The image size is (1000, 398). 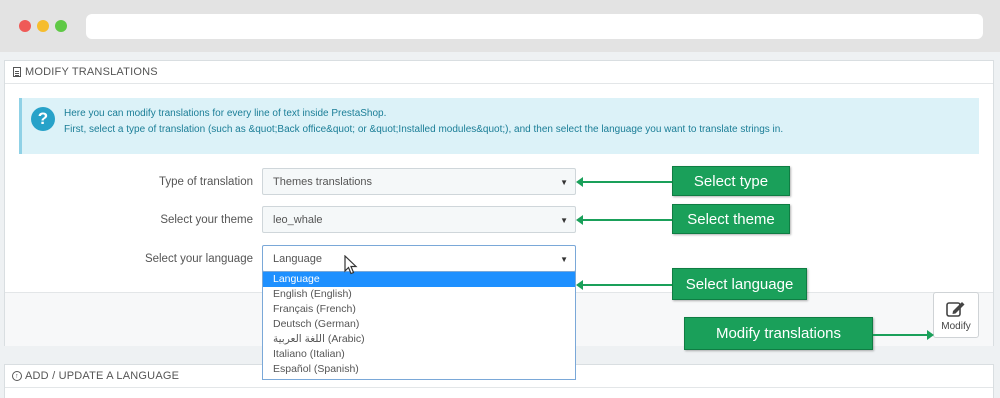 What do you see at coordinates (419, 309) in the screenshot?
I see `language-option: Français (French)` at bounding box center [419, 309].